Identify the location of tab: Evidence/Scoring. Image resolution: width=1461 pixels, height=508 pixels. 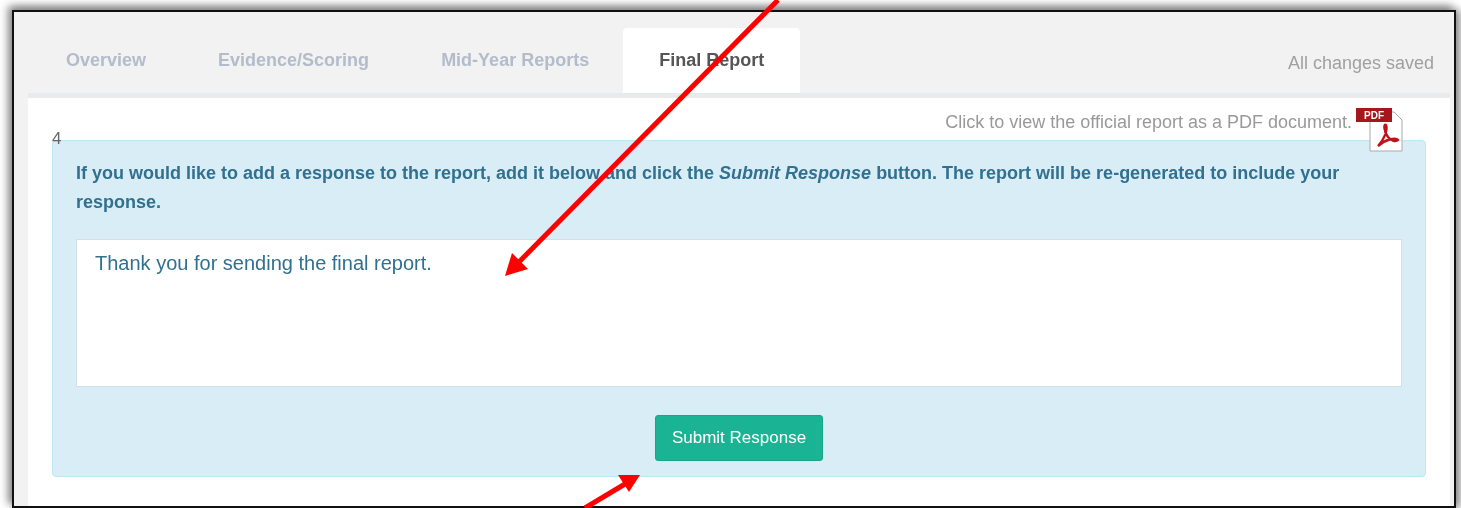
(294, 60).